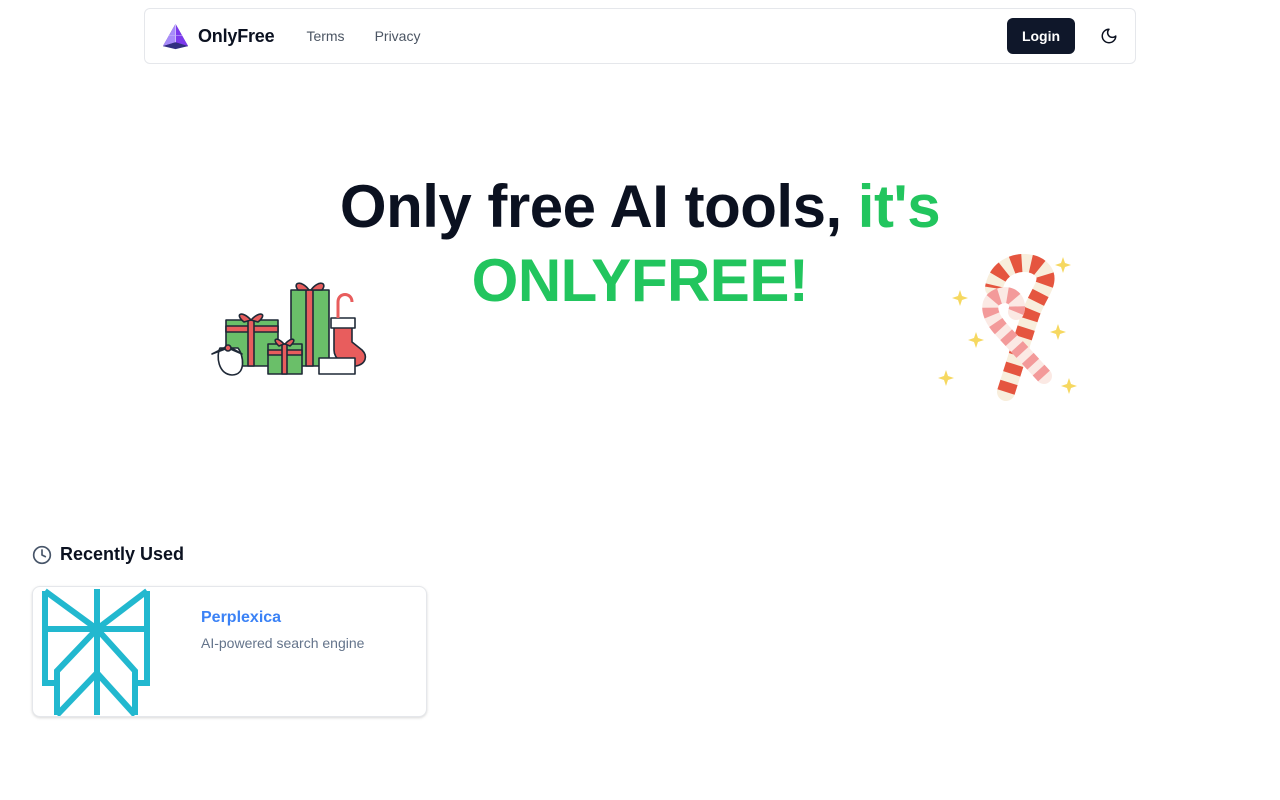 The image size is (1280, 800). I want to click on recently-used-header: Recently Used, so click(108, 554).